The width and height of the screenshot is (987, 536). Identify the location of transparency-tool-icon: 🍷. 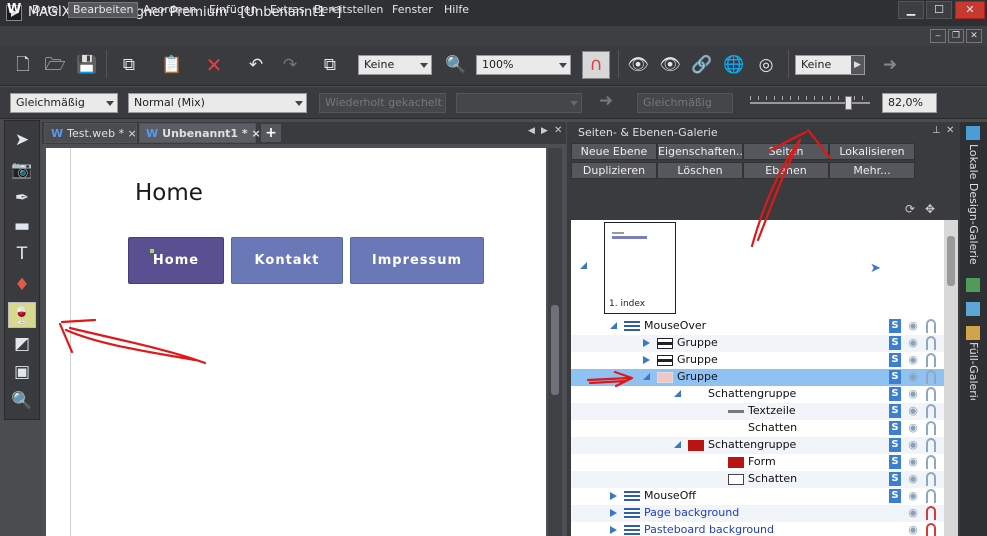
(22, 315).